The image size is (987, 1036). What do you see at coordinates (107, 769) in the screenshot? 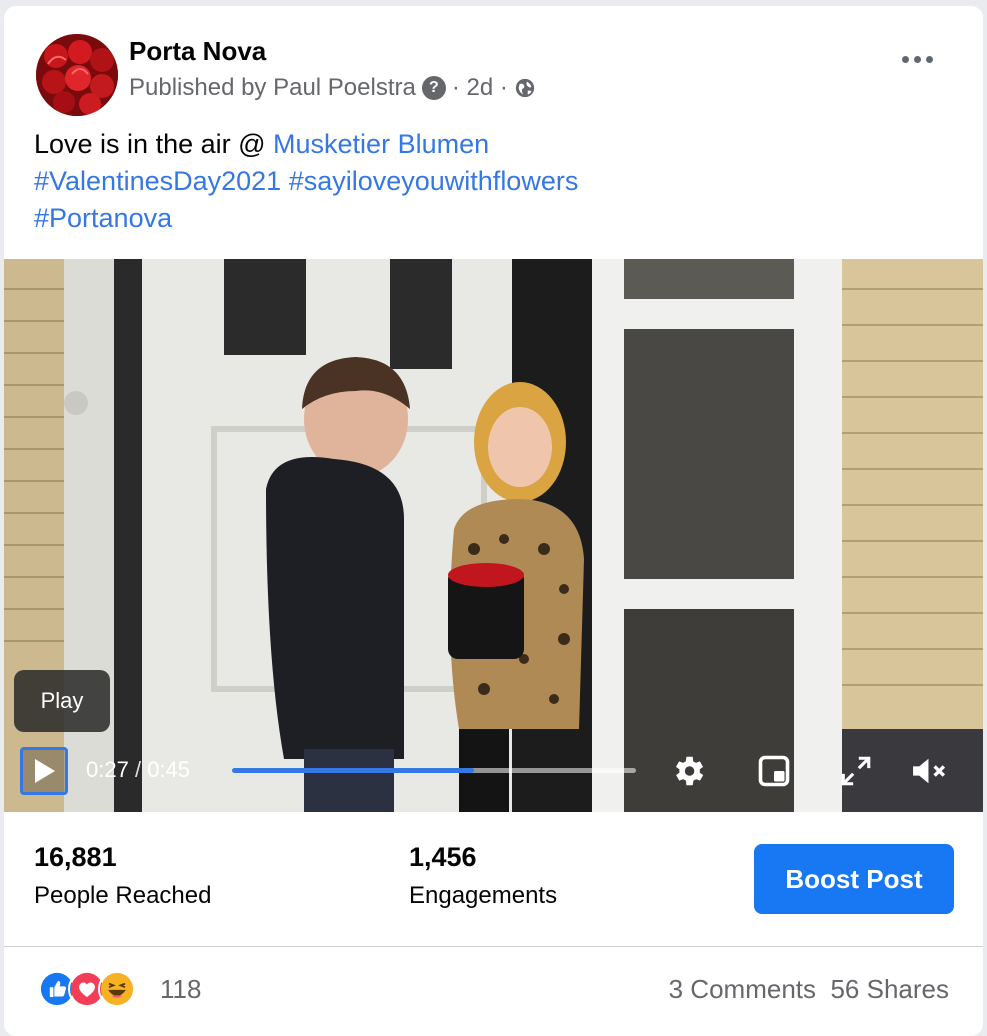
I see `current-time: 0:27` at bounding box center [107, 769].